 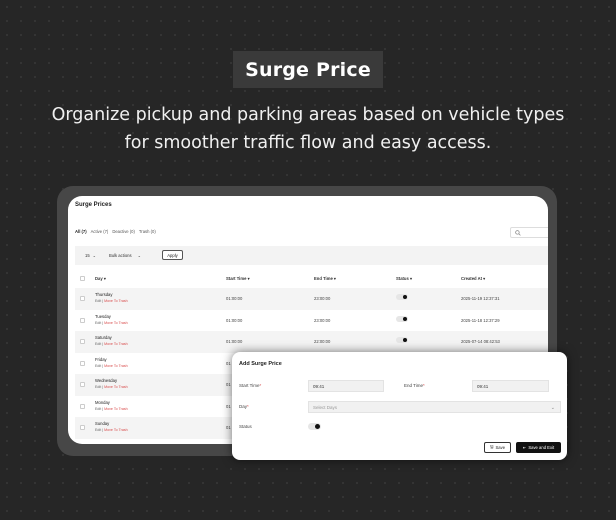 I want to click on column-end-time: End Time ▾, so click(x=325, y=278).